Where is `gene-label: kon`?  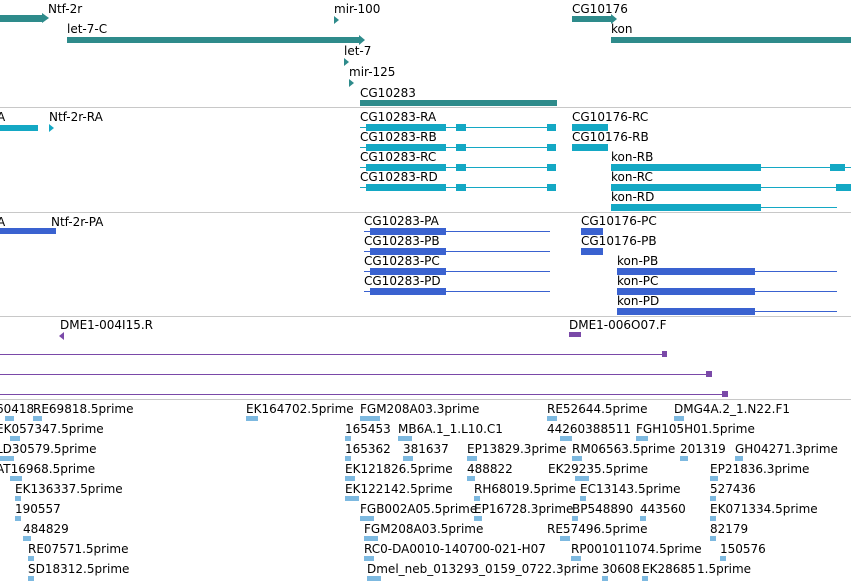 gene-label: kon is located at coordinates (621, 29).